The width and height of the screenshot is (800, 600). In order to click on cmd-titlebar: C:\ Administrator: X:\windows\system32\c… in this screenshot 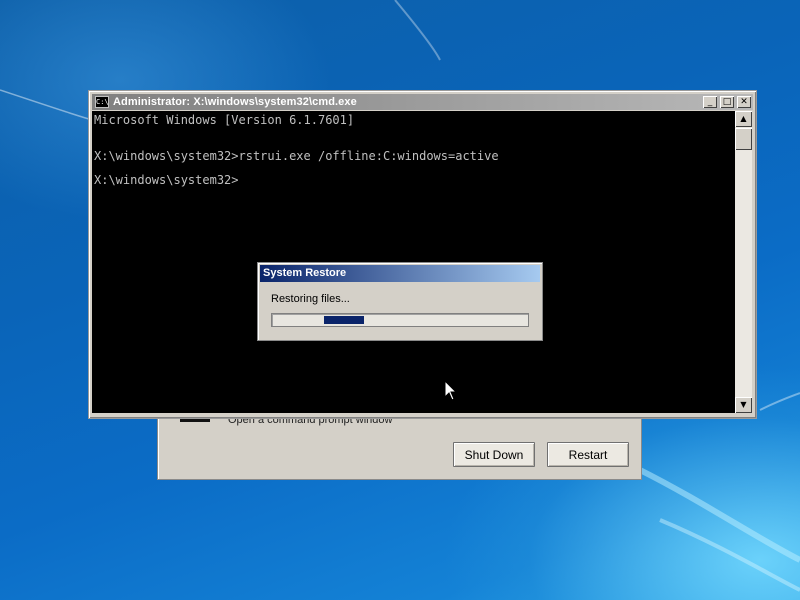, I will do `click(422, 102)`.